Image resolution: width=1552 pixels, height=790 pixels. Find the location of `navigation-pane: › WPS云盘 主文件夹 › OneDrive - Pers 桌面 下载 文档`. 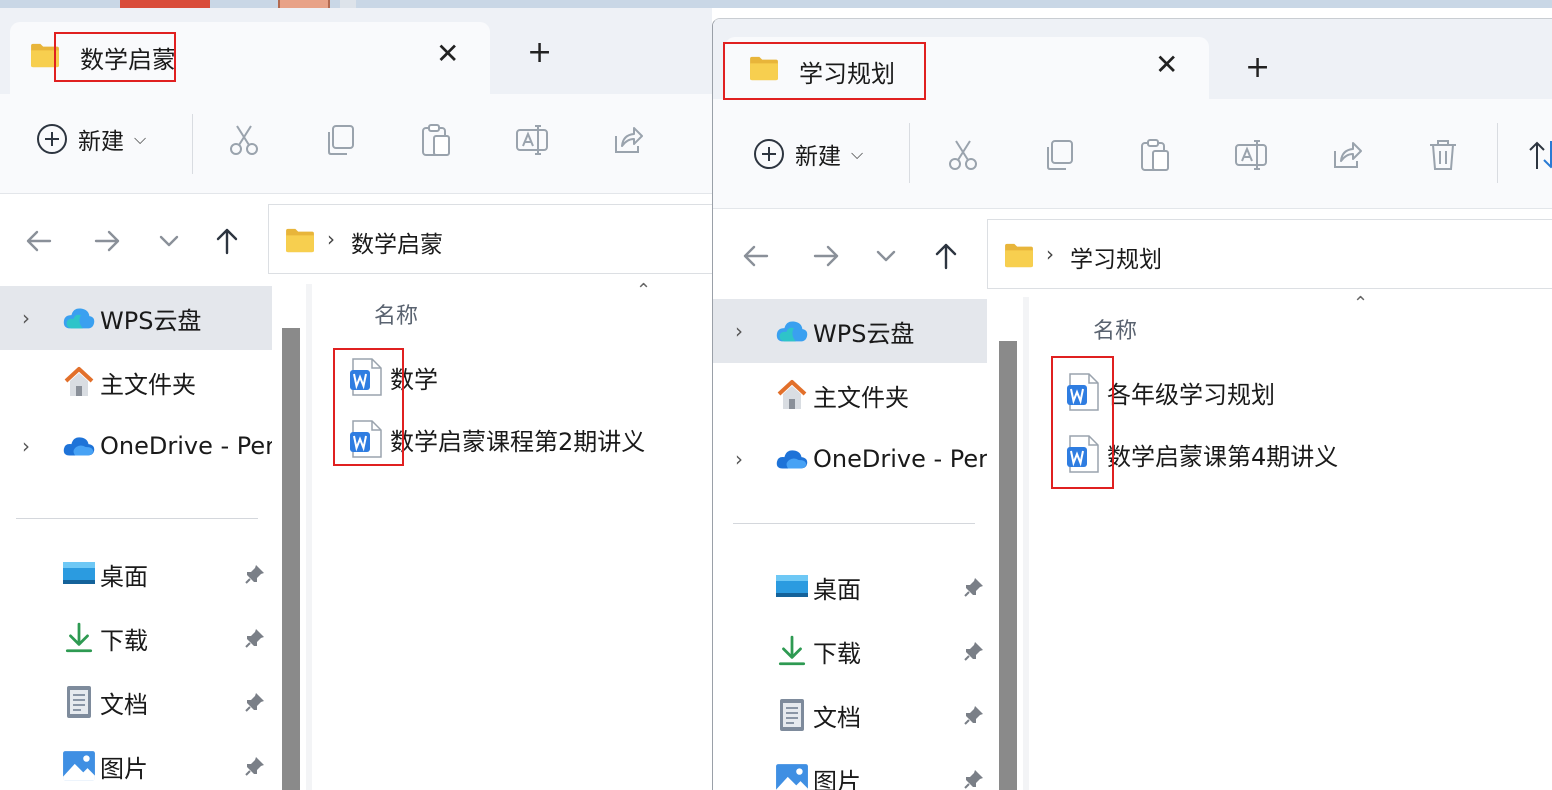

navigation-pane: › WPS云盘 主文件夹 › OneDrive - Pers 桌面 下载 文档 is located at coordinates (150, 537).